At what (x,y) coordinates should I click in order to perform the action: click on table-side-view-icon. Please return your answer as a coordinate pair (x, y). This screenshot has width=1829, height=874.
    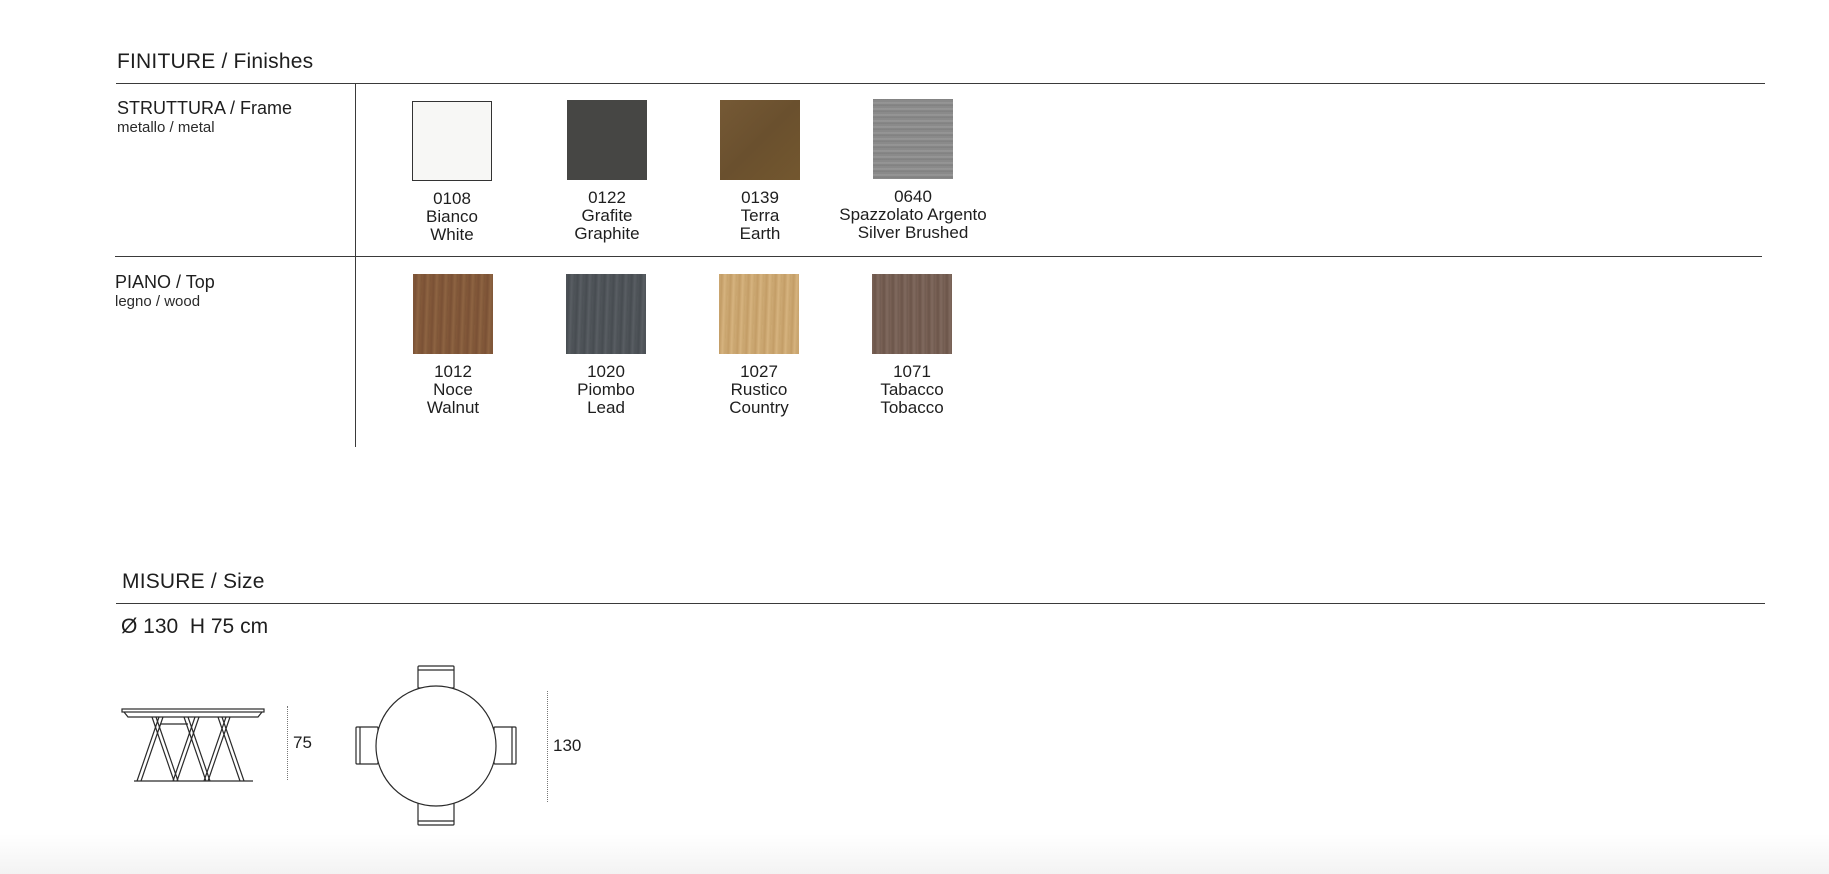
    Looking at the image, I should click on (193, 745).